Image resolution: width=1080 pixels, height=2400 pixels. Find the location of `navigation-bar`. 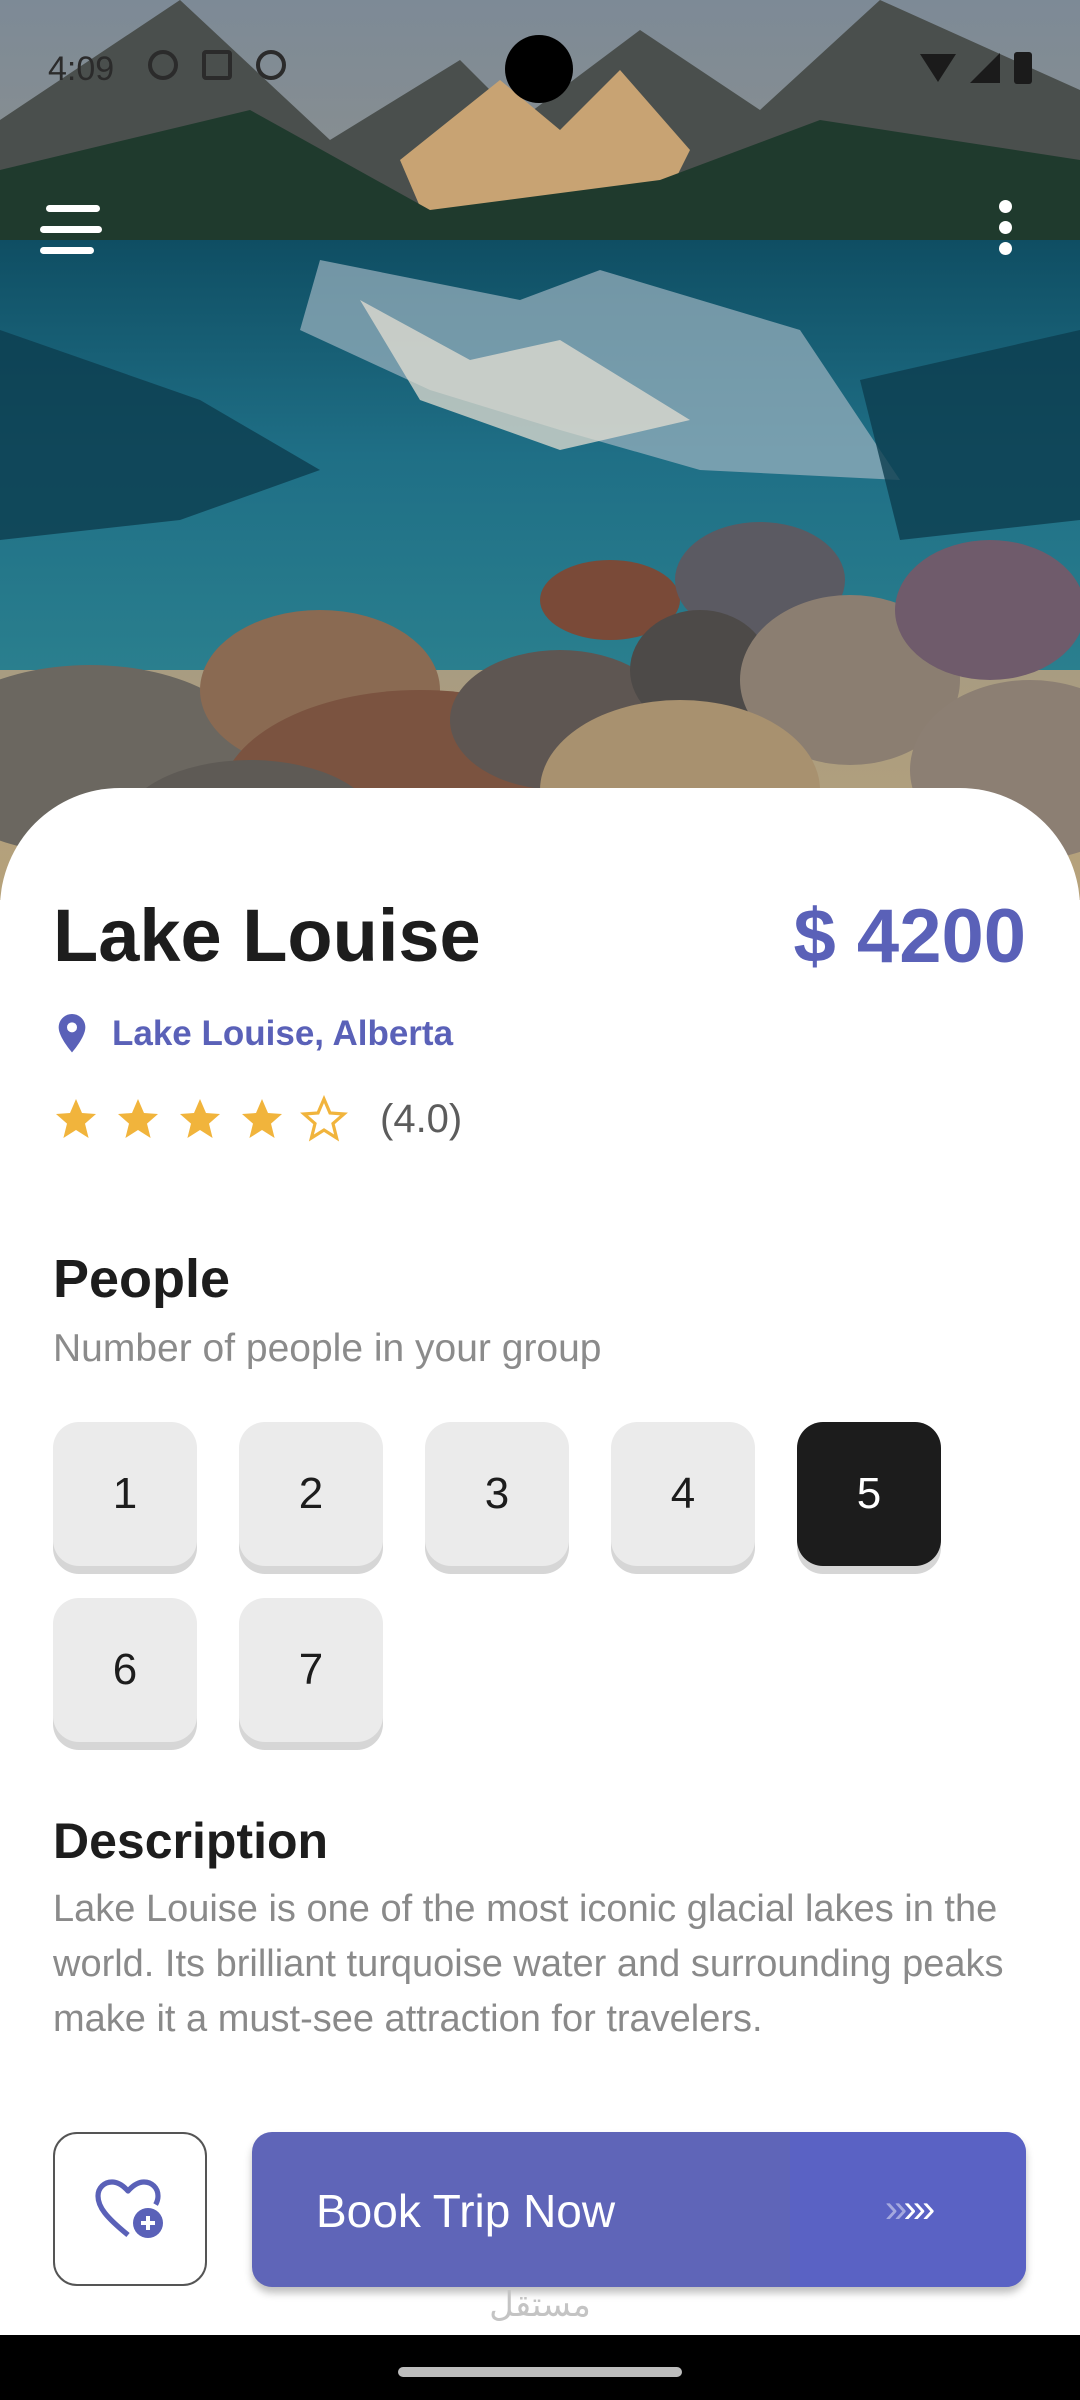

navigation-bar is located at coordinates (540, 2367).